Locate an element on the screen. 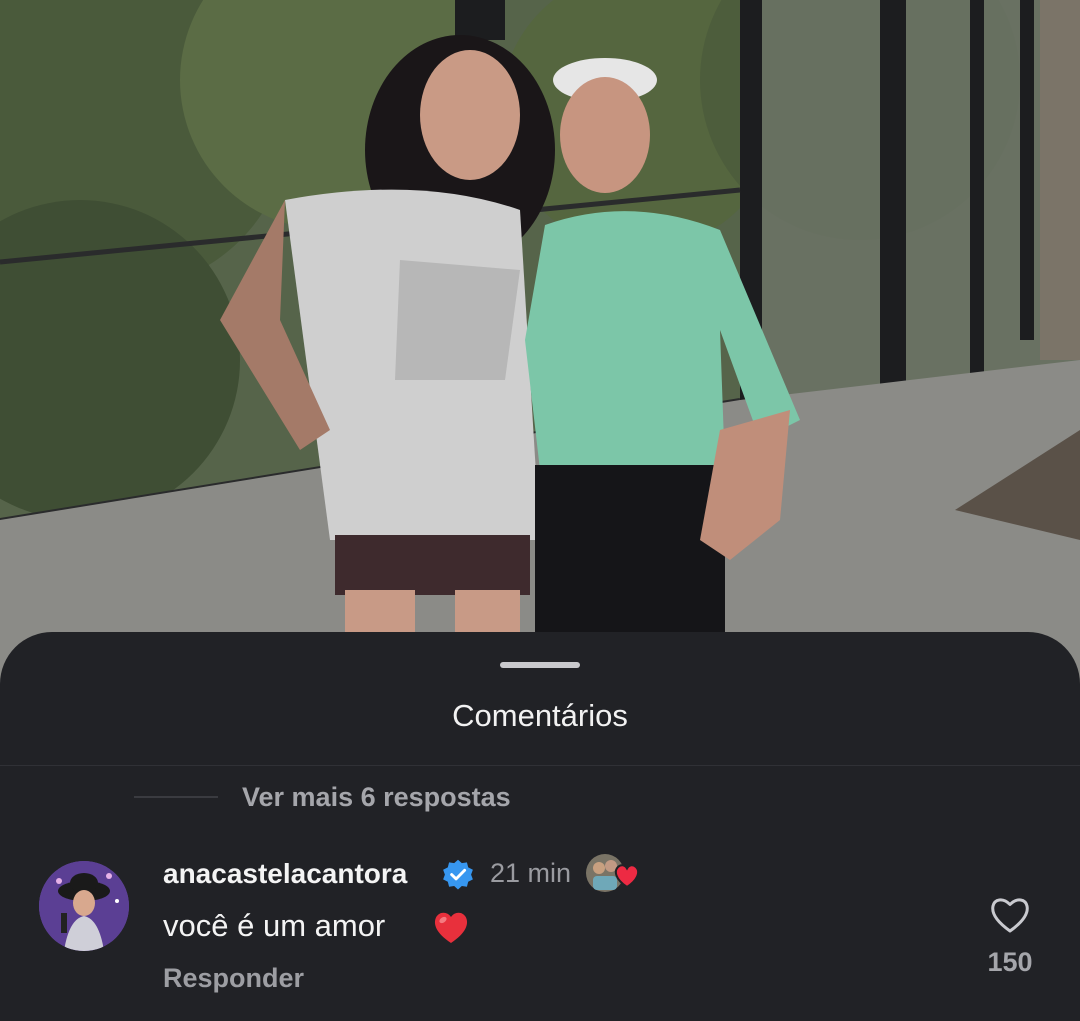 Image resolution: width=1080 pixels, height=1021 pixels. avatar-image is located at coordinates (84, 906).